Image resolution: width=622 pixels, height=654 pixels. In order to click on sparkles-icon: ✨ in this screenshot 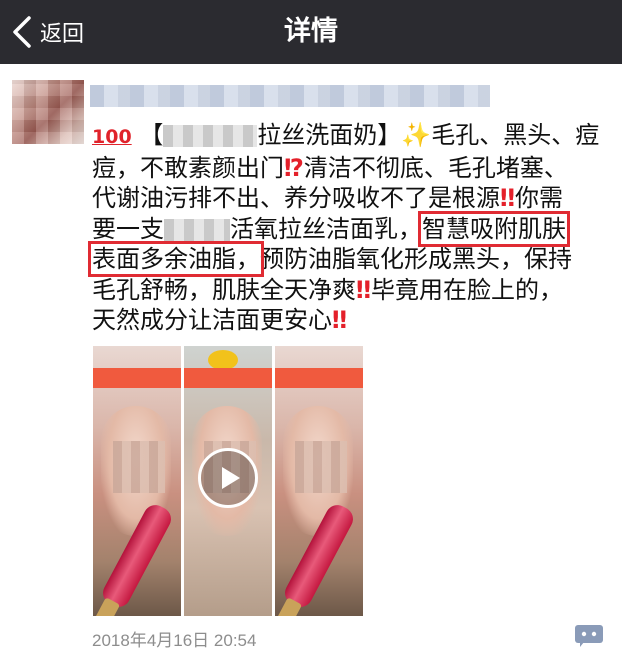, I will do `click(416, 135)`.